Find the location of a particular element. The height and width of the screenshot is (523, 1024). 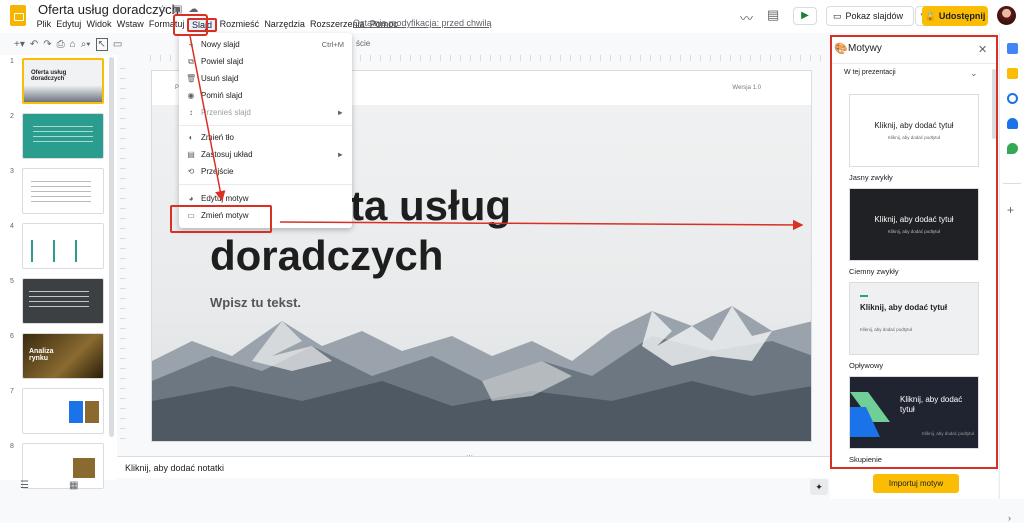

slideshow-button: ▭ Pokaz slajdów is located at coordinates (870, 16).